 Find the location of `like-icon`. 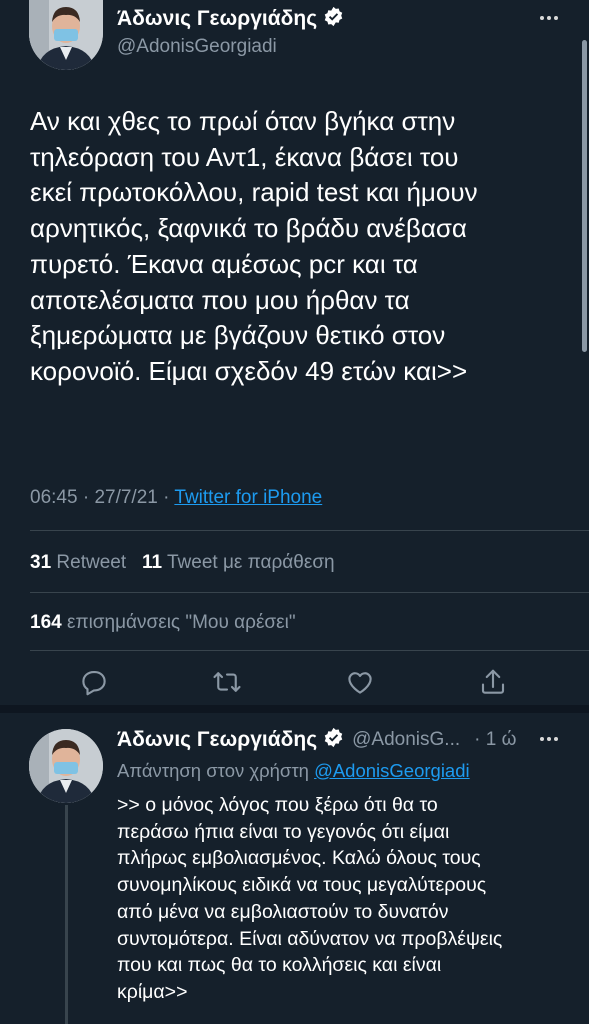

like-icon is located at coordinates (360, 682).